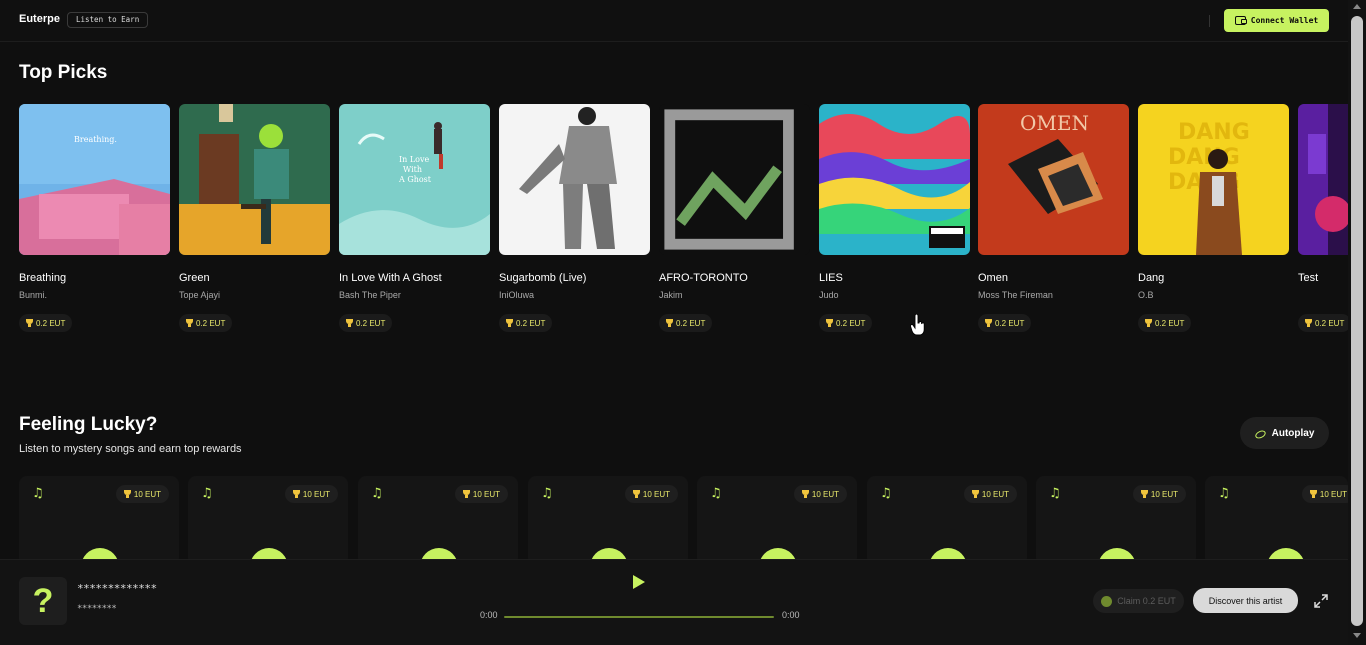 The height and width of the screenshot is (645, 1366). What do you see at coordinates (39, 19) in the screenshot?
I see `brand-logo: Euterpe` at bounding box center [39, 19].